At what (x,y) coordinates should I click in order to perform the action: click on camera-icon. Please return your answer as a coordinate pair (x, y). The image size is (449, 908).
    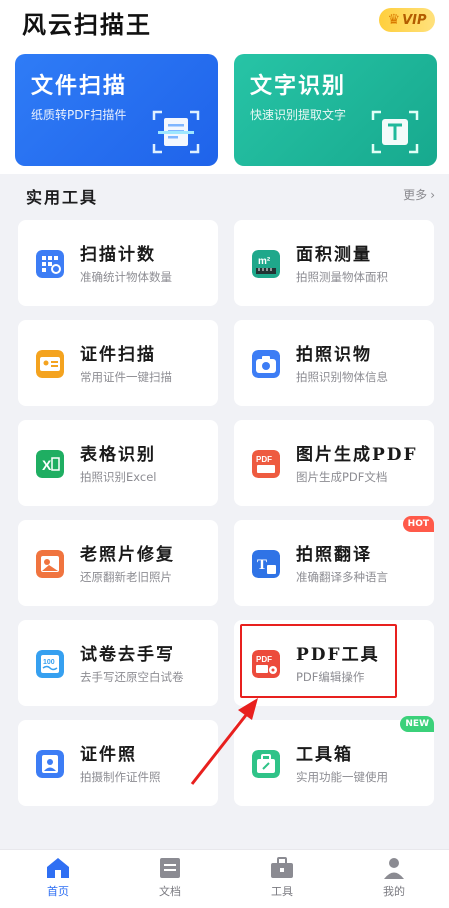
    Looking at the image, I should click on (266, 364).